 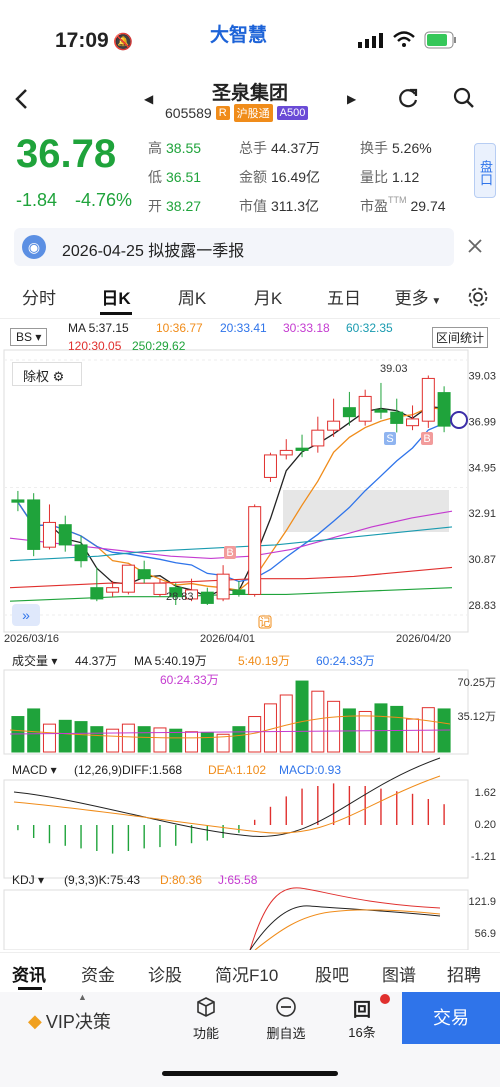 I want to click on vr-label: 量比, so click(x=374, y=177).